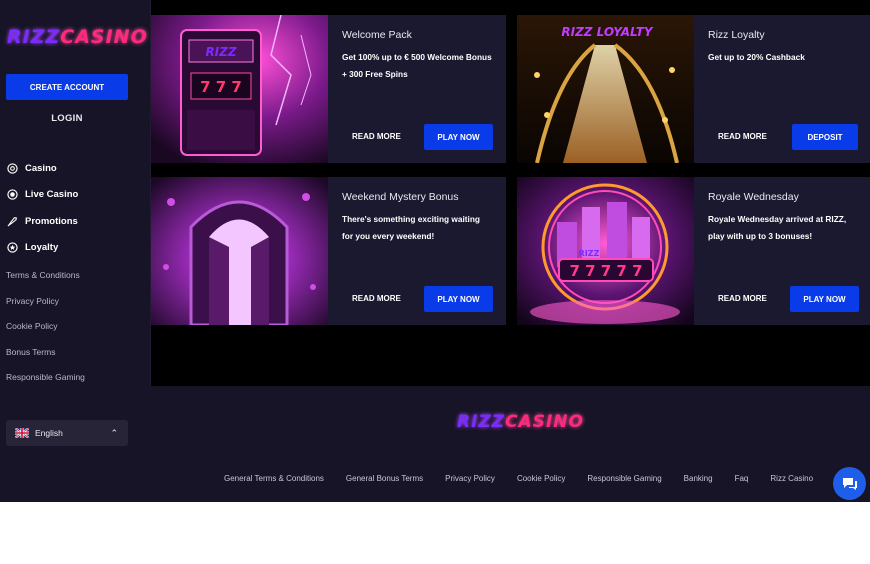  What do you see at coordinates (67, 87) in the screenshot?
I see `create-account-button: CREATE ACCOUNT` at bounding box center [67, 87].